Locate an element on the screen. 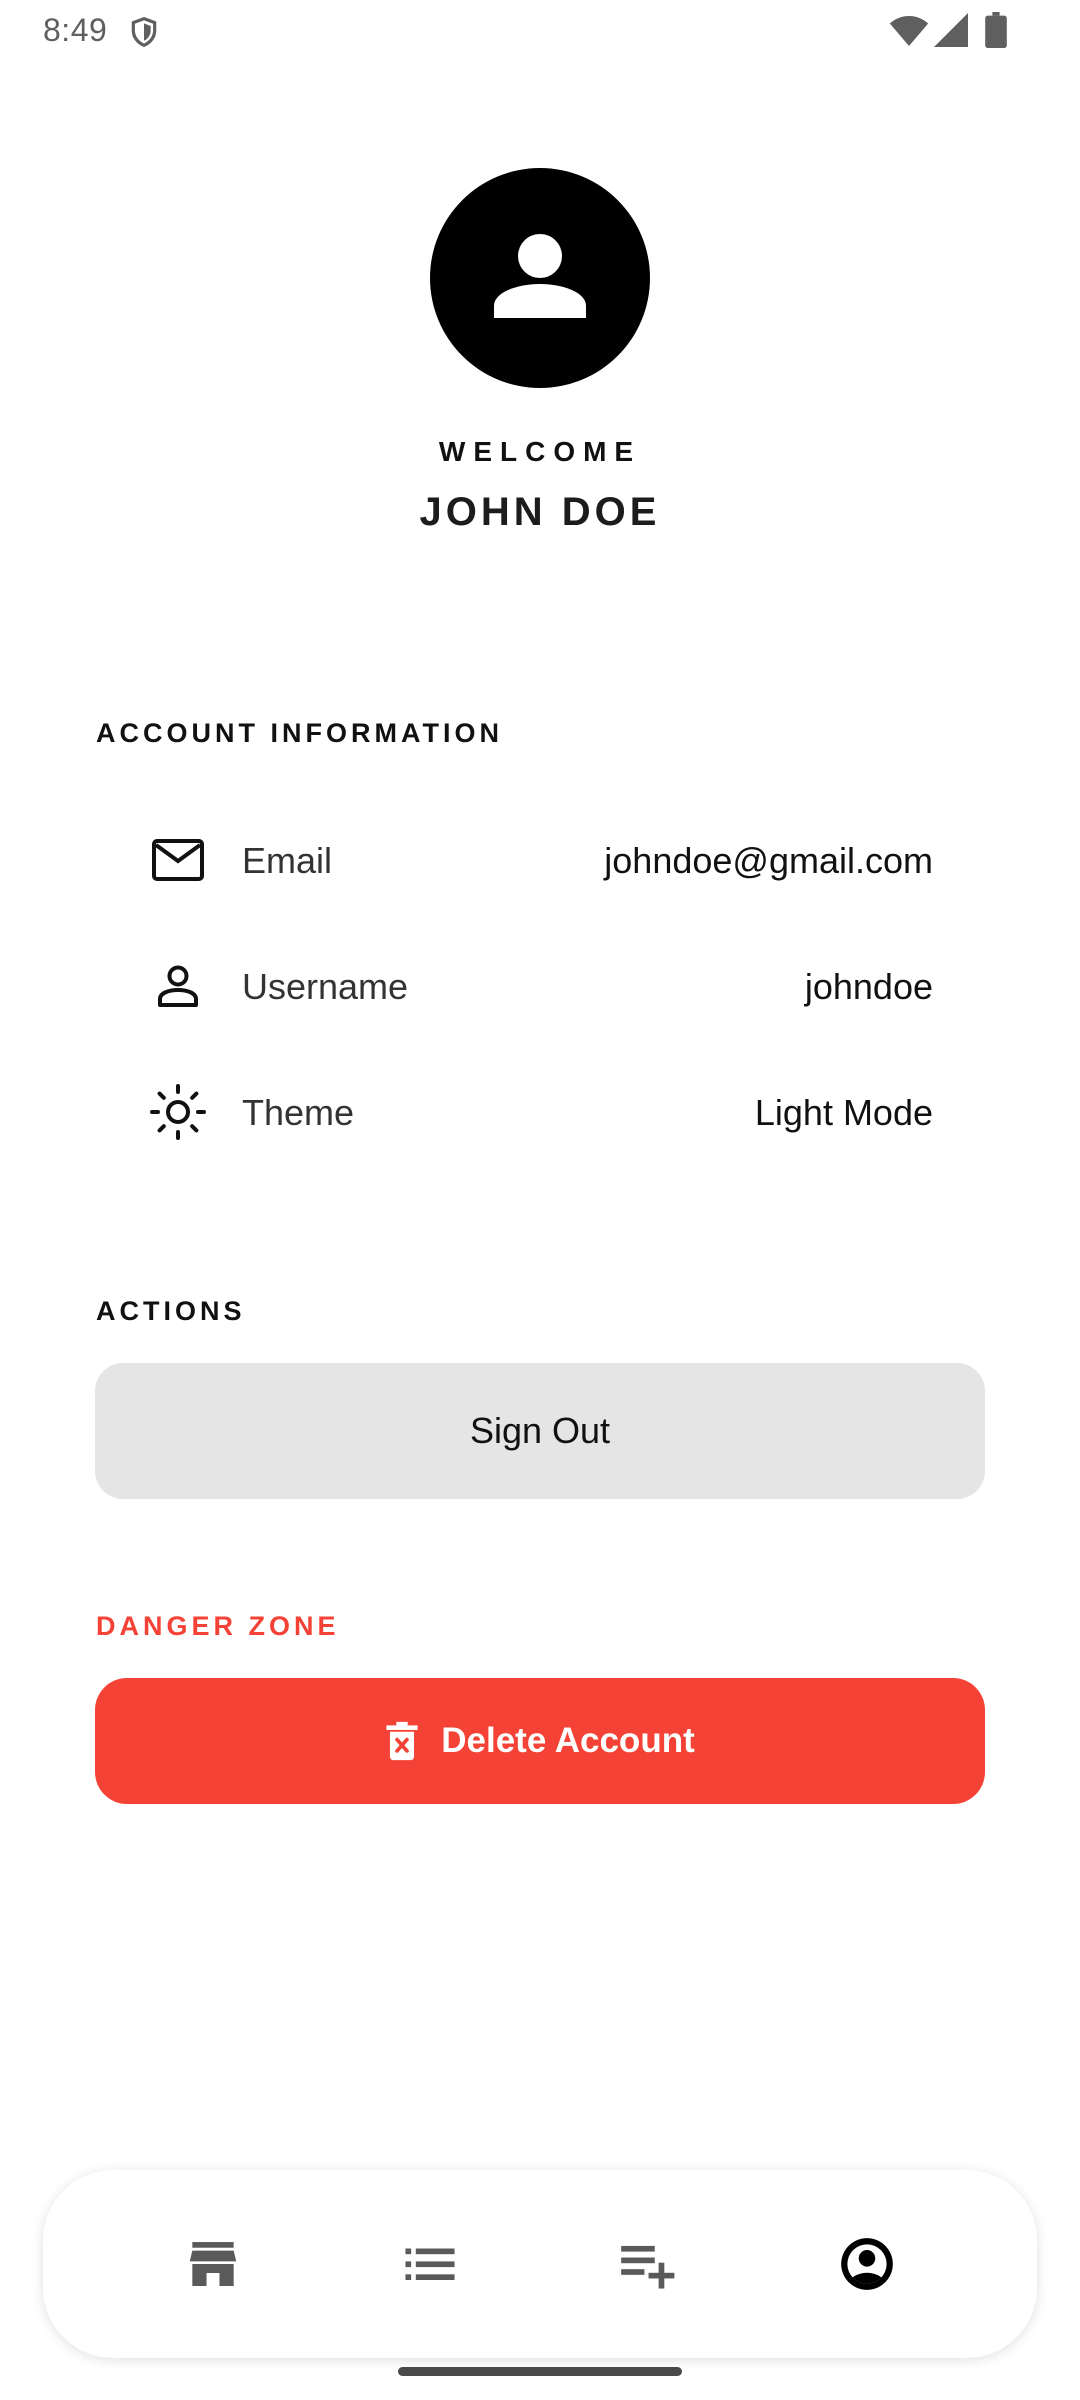 This screenshot has height=2400, width=1080. playlist-add-icon is located at coordinates (648, 2267).